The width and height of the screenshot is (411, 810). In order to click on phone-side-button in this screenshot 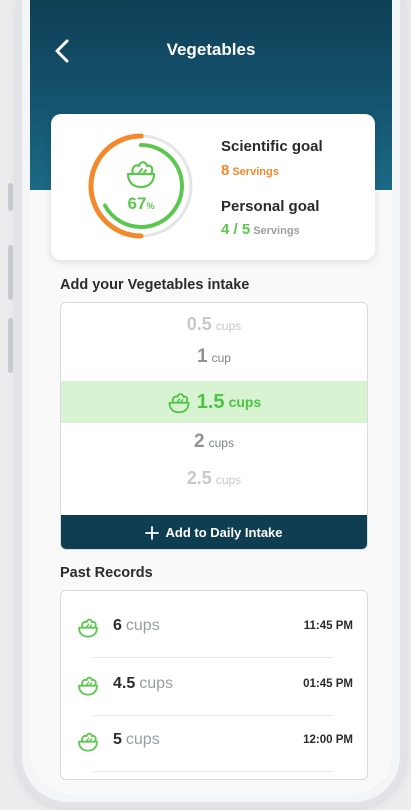, I will do `click(10, 197)`.